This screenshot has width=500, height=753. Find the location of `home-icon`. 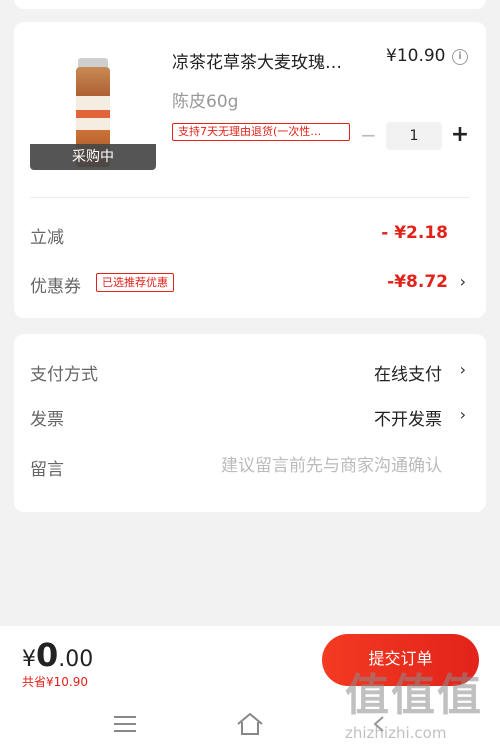

home-icon is located at coordinates (250, 724).